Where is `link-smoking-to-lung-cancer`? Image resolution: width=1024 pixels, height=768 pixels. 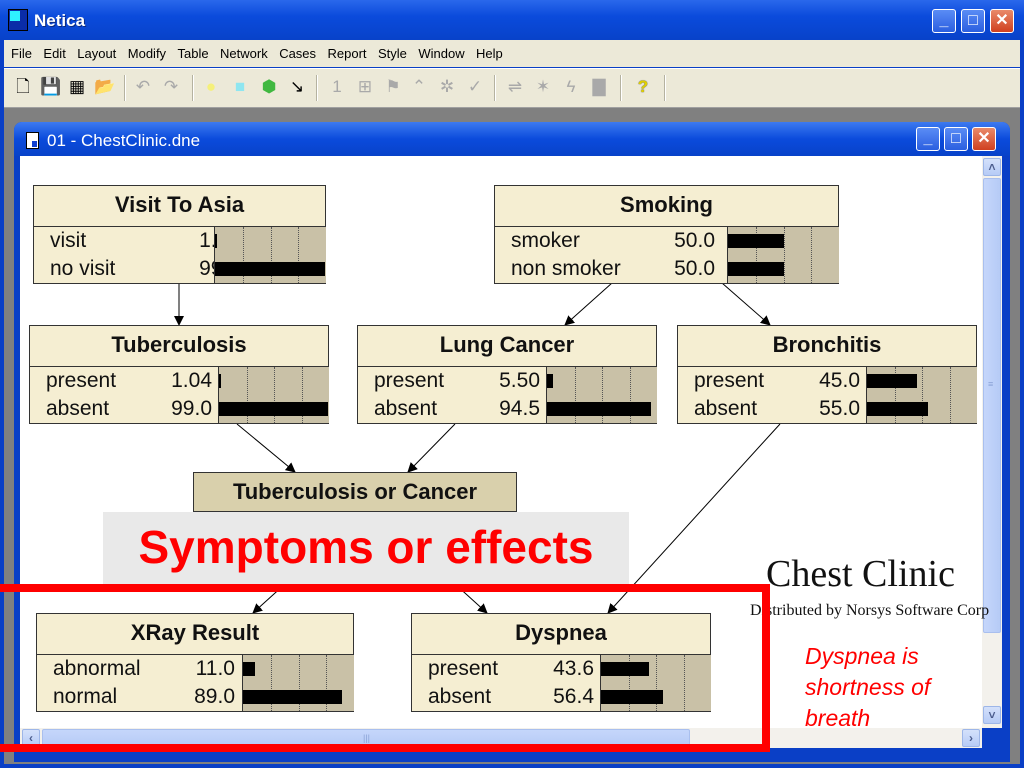 link-smoking-to-lung-cancer is located at coordinates (588, 304).